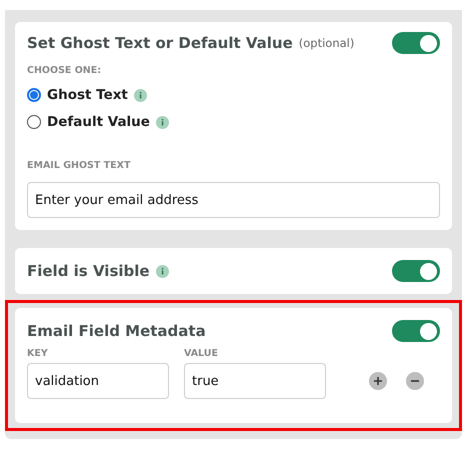 This screenshot has height=455, width=464. I want to click on section-title: Set Ghost Text or Default Value, so click(160, 43).